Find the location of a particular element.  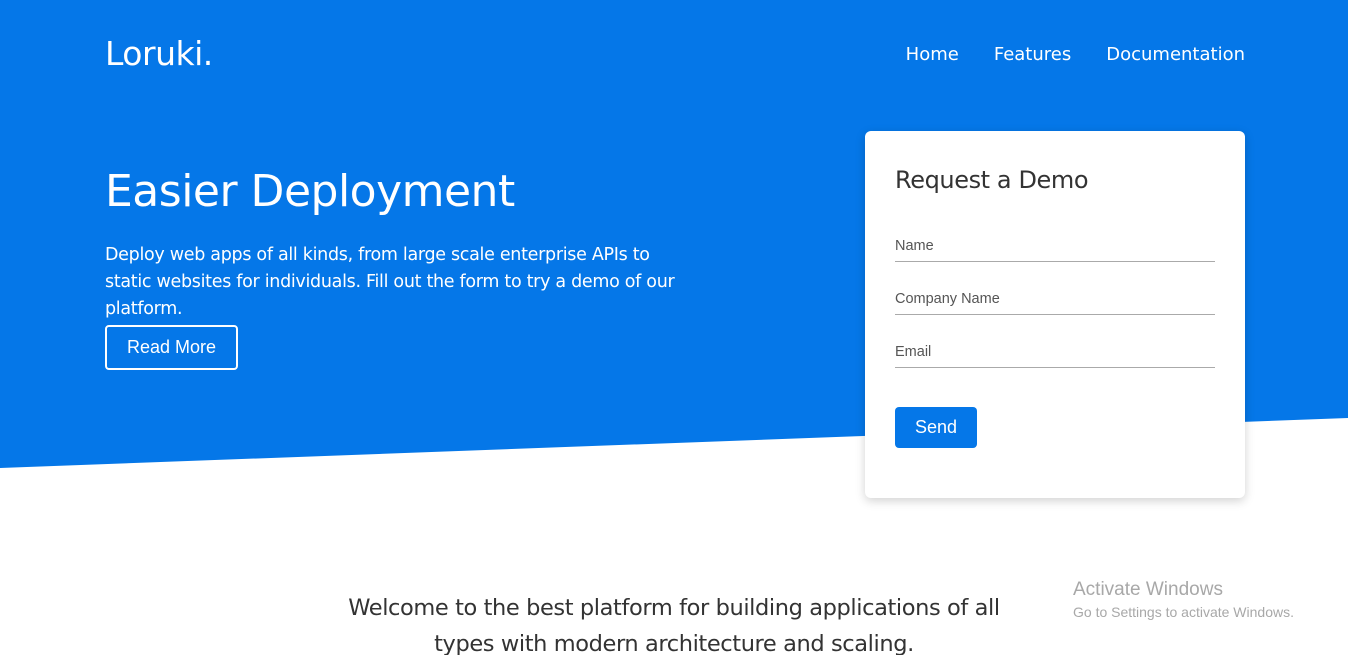

send-button: Send is located at coordinates (936, 427).